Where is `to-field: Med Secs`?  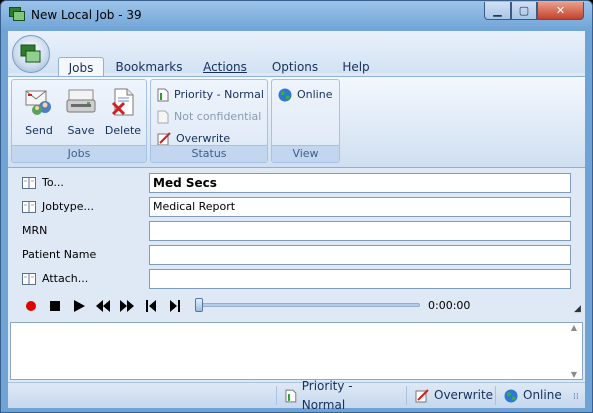 to-field: Med Secs is located at coordinates (360, 183).